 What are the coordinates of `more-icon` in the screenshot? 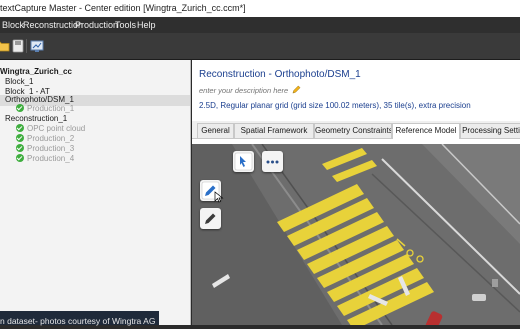 It's located at (272, 162).